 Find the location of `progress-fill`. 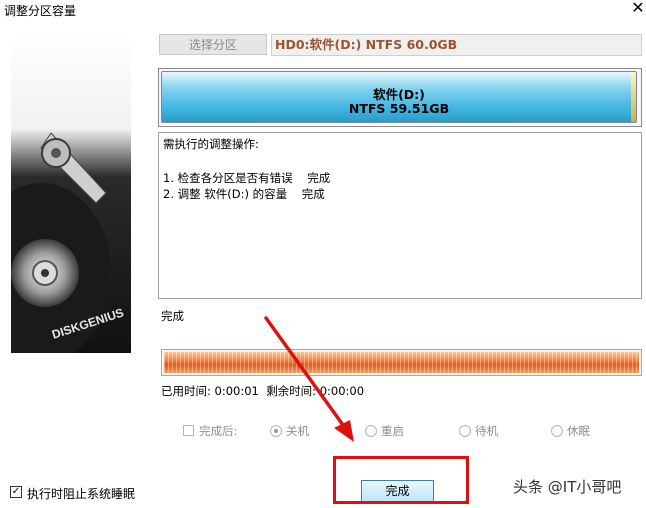

progress-fill is located at coordinates (401, 362).